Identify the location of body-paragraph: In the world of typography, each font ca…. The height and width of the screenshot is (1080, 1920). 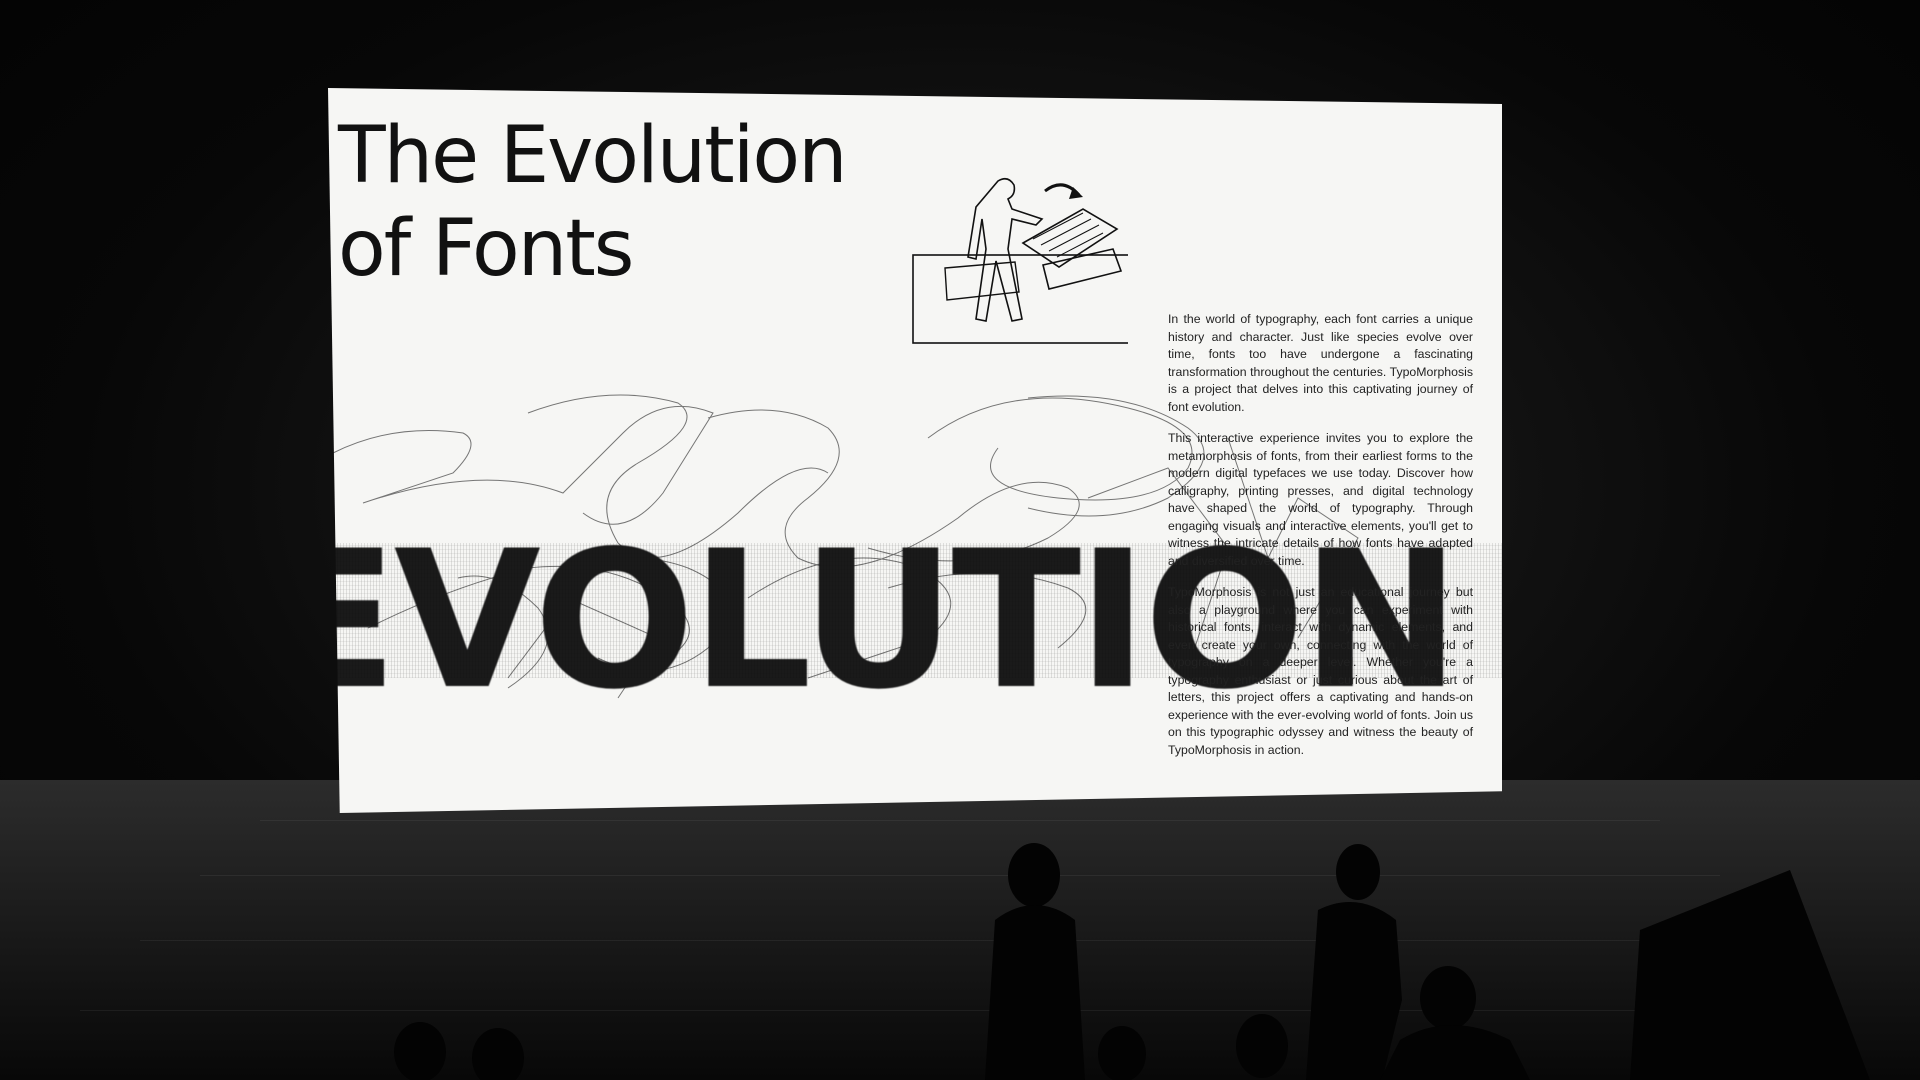
(1320, 363).